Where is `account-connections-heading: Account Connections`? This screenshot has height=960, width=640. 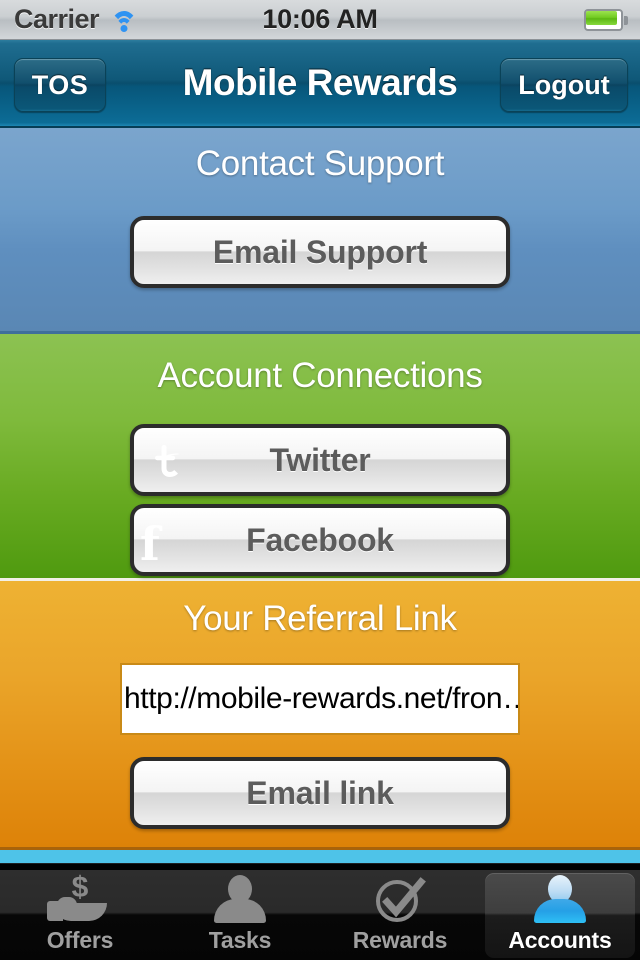
account-connections-heading: Account Connections is located at coordinates (320, 375).